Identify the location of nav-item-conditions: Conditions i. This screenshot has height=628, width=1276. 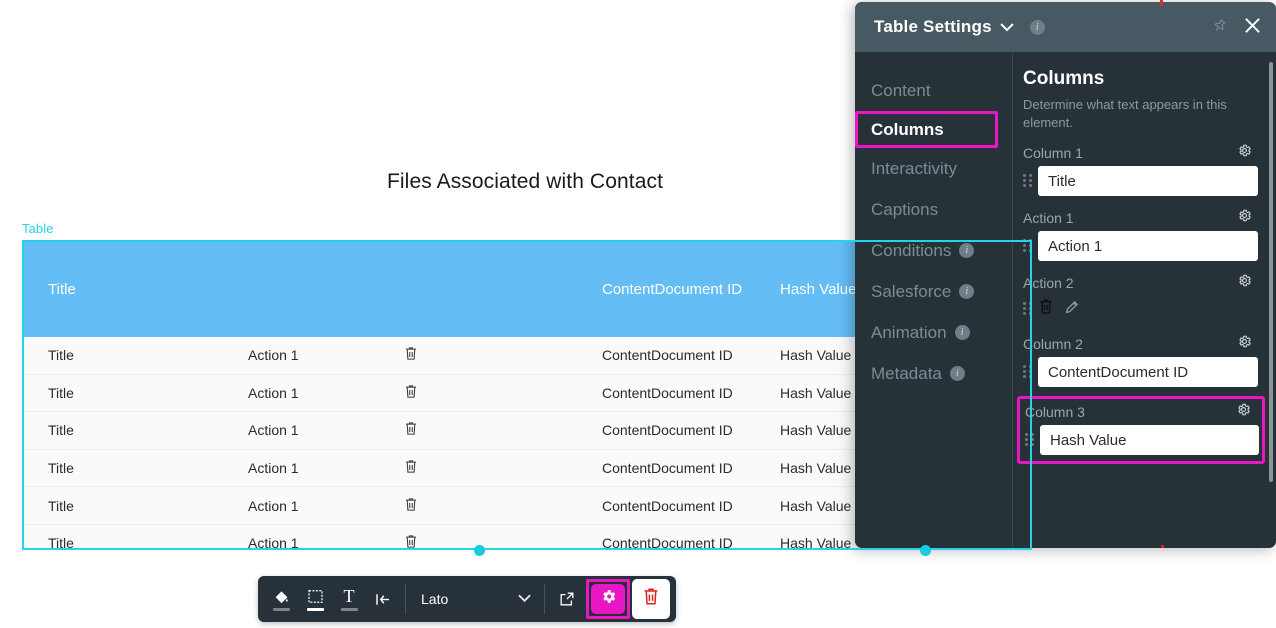
(933, 250).